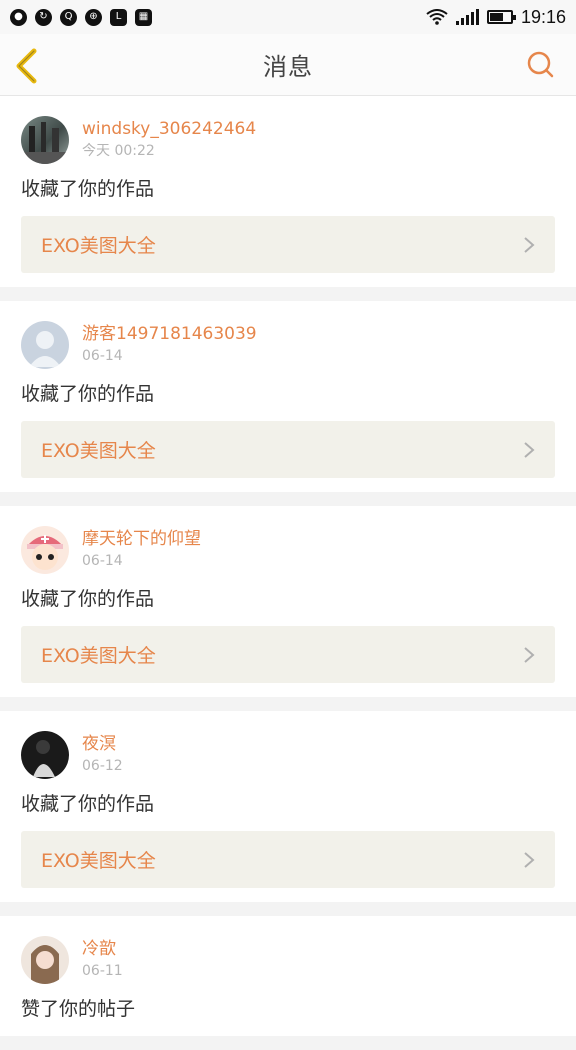 The width and height of the screenshot is (576, 1050). I want to click on app-icon: L, so click(118, 17).